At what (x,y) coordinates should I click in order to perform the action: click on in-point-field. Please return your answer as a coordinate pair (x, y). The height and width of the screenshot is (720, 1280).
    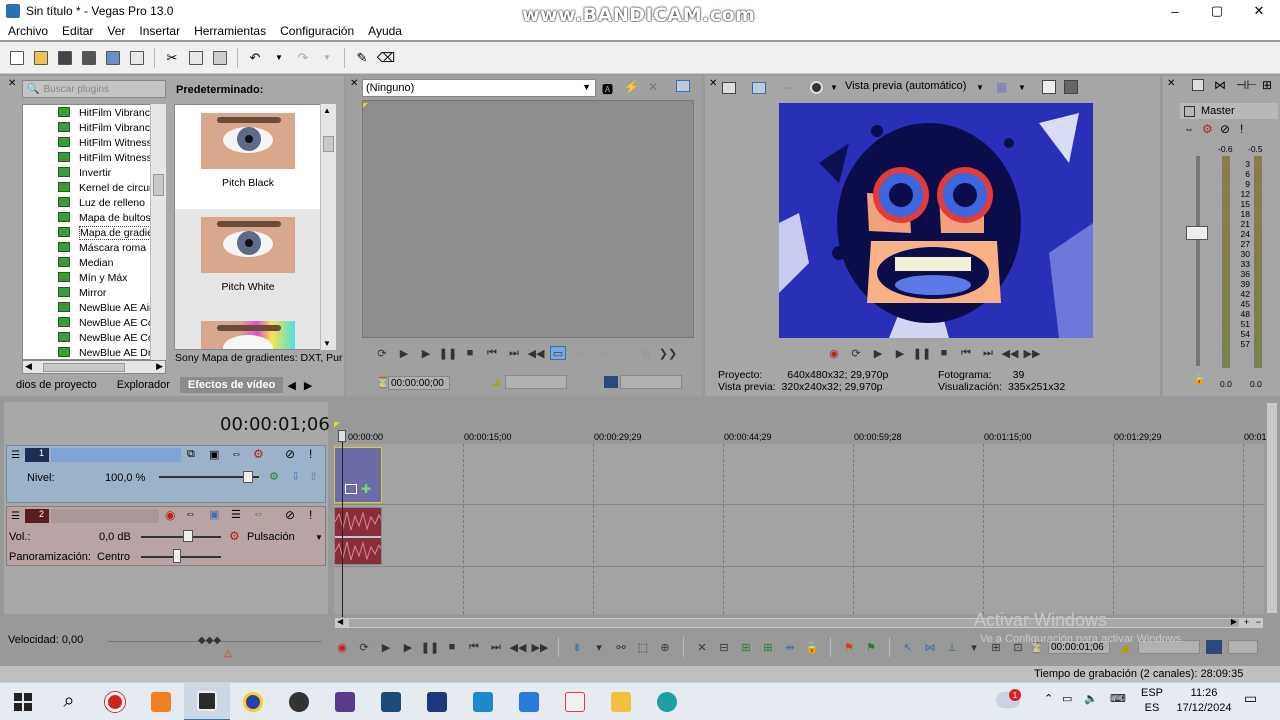
    Looking at the image, I should click on (536, 382).